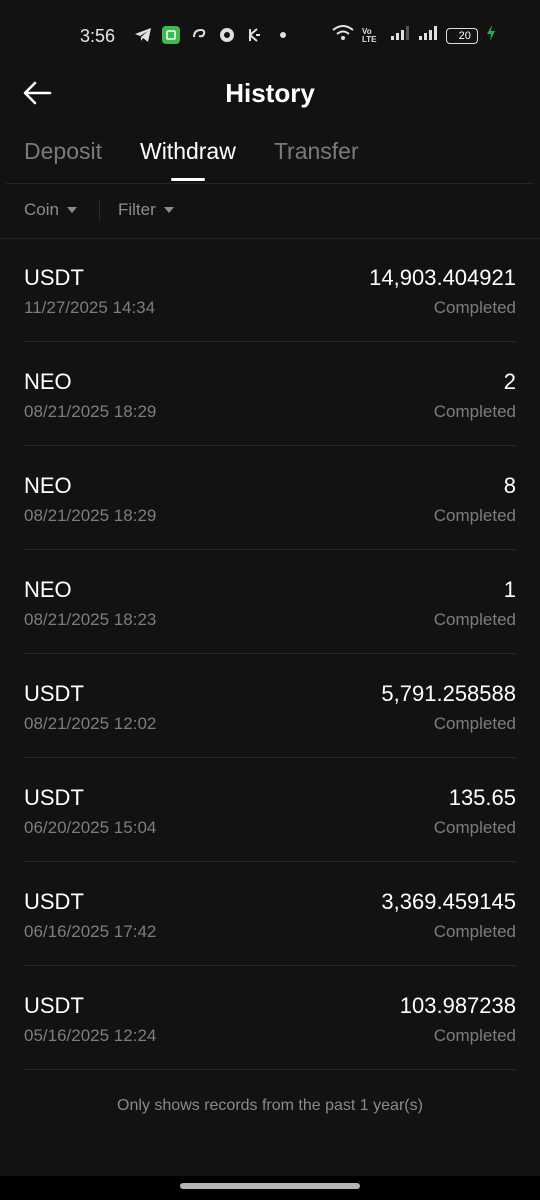  What do you see at coordinates (90, 723) in the screenshot?
I see `record-date: 08/21/2025 12:02` at bounding box center [90, 723].